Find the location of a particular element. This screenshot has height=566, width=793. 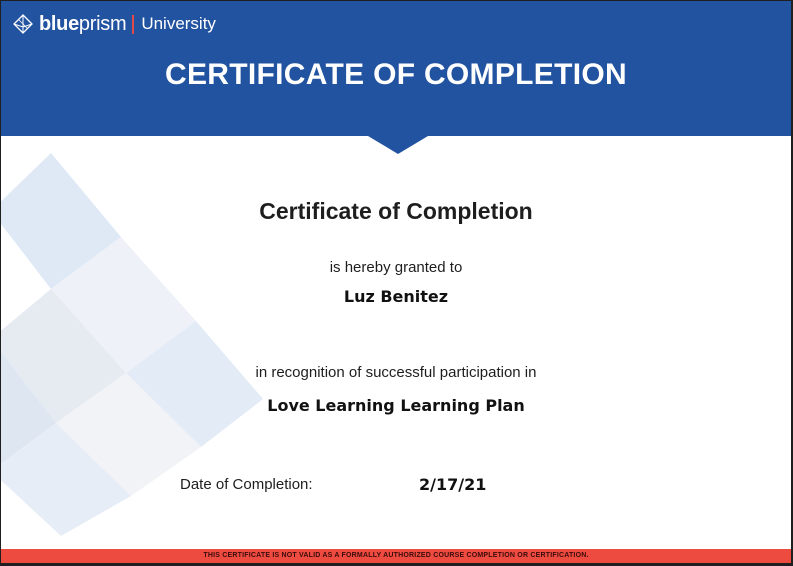

logo-separator is located at coordinates (133, 24).